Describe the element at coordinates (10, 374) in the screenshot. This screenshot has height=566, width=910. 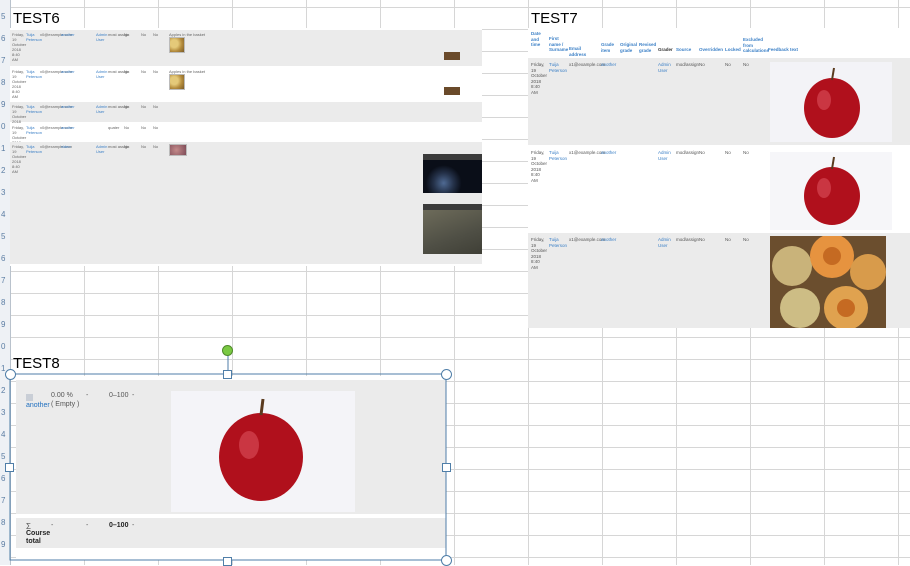
I see `resize-handle-top-left` at that location.